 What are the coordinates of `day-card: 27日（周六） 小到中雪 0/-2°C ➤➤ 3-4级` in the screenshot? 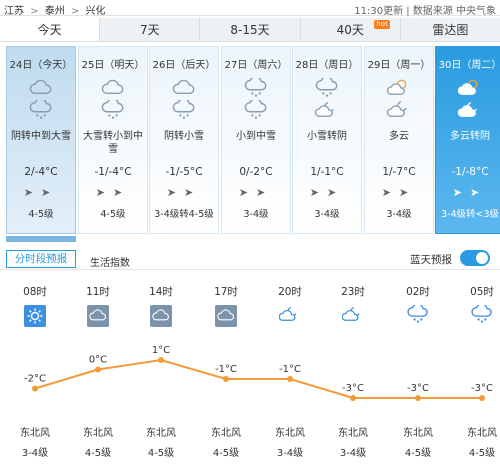 It's located at (256, 140).